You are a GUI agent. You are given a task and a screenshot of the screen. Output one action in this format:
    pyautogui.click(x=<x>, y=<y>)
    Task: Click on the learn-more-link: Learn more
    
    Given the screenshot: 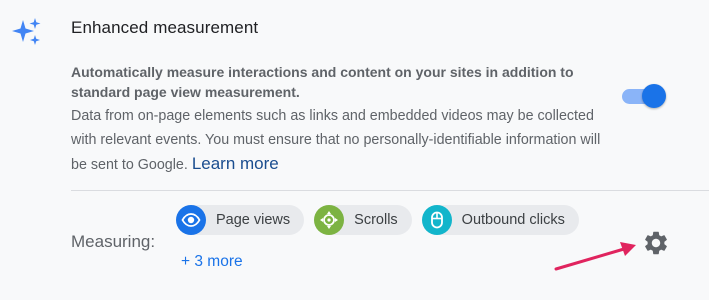 What is the action you would take?
    pyautogui.click(x=235, y=163)
    